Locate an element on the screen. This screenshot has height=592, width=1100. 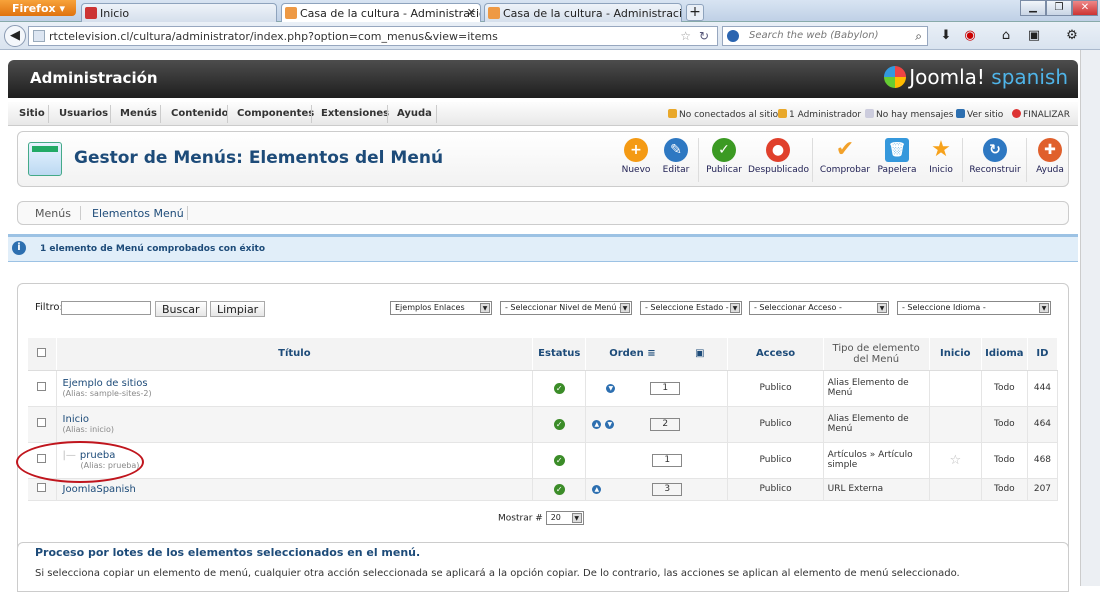
help-button: ✚ Ayuda is located at coordinates (1050, 156).